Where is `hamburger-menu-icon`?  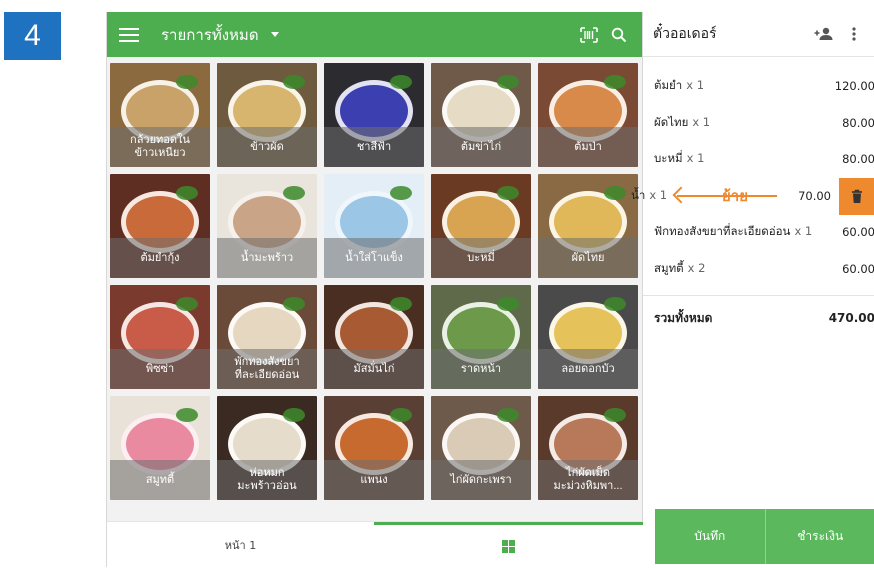
hamburger-menu-icon is located at coordinates (129, 35).